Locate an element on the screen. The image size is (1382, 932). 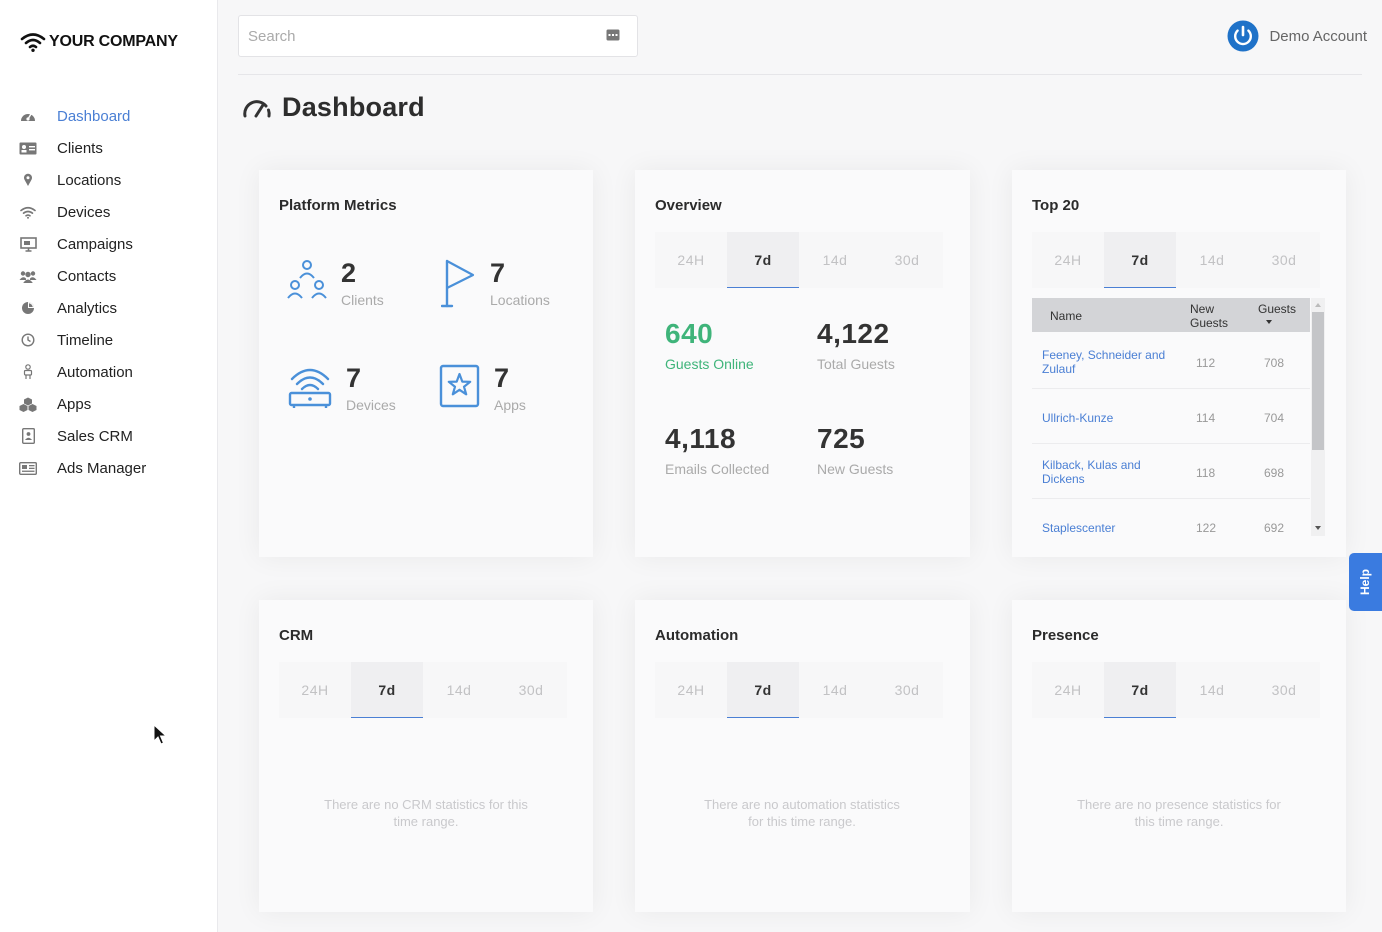
company-logo: YOUR COMPANY is located at coordinates (99, 42).